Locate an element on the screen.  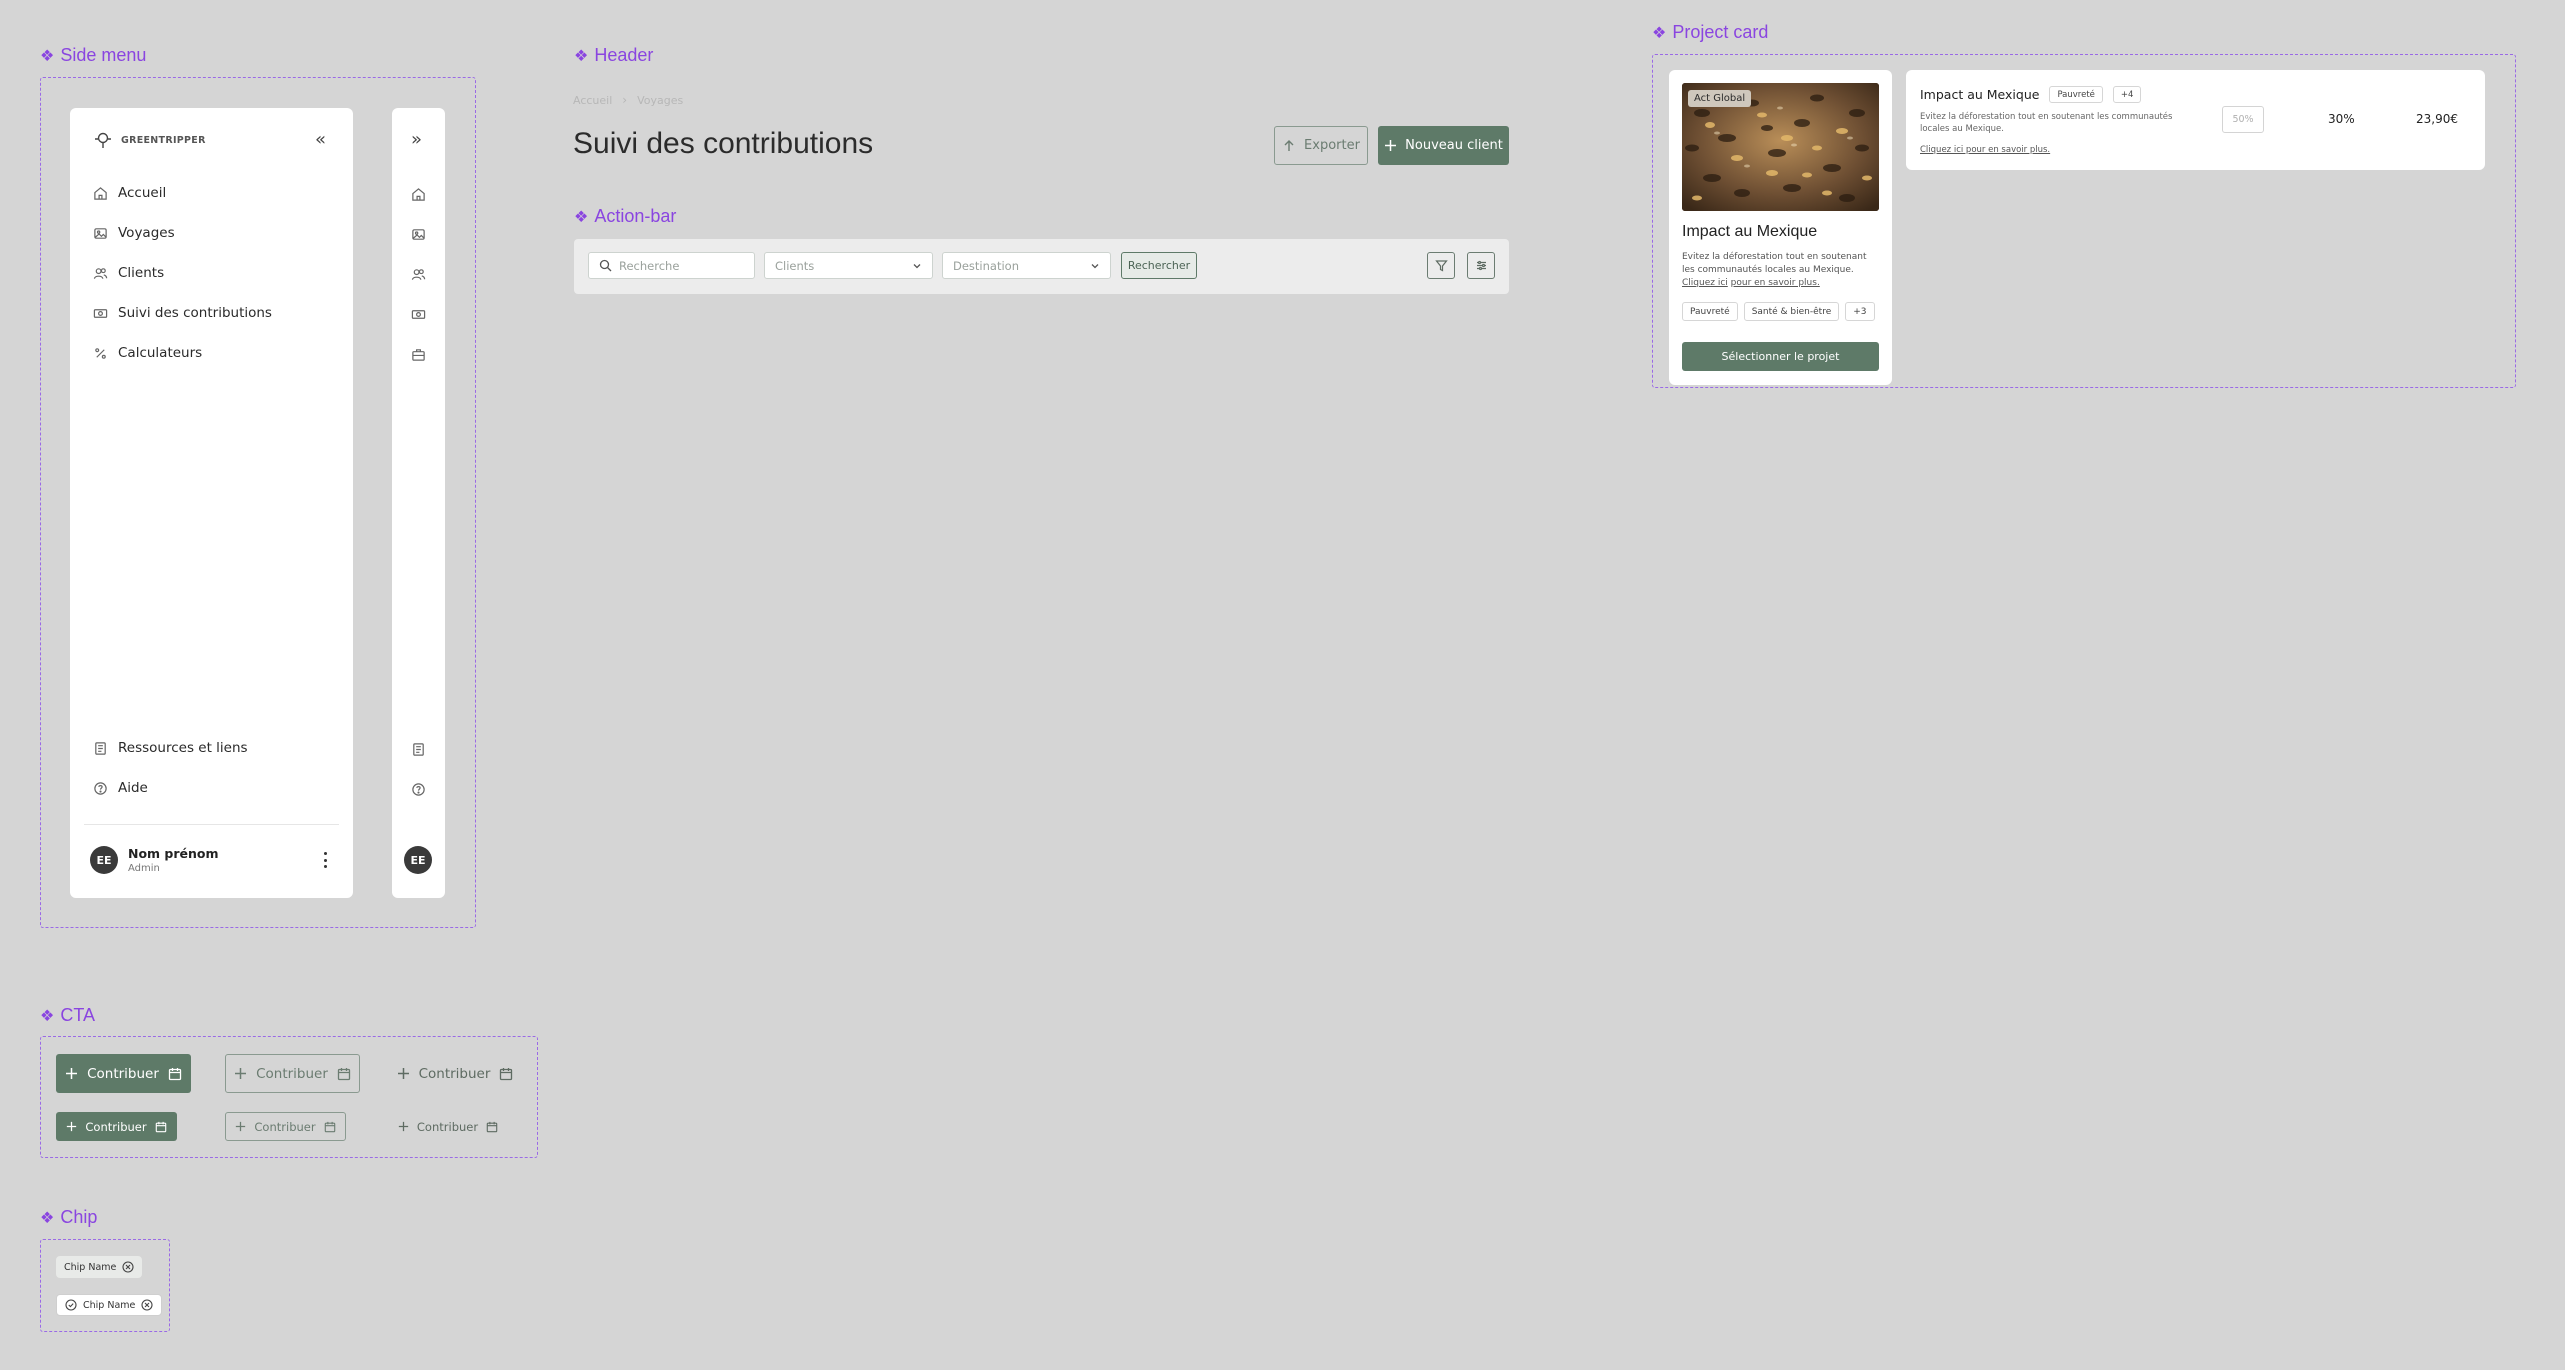
user-name: Nom prénom is located at coordinates (173, 853).